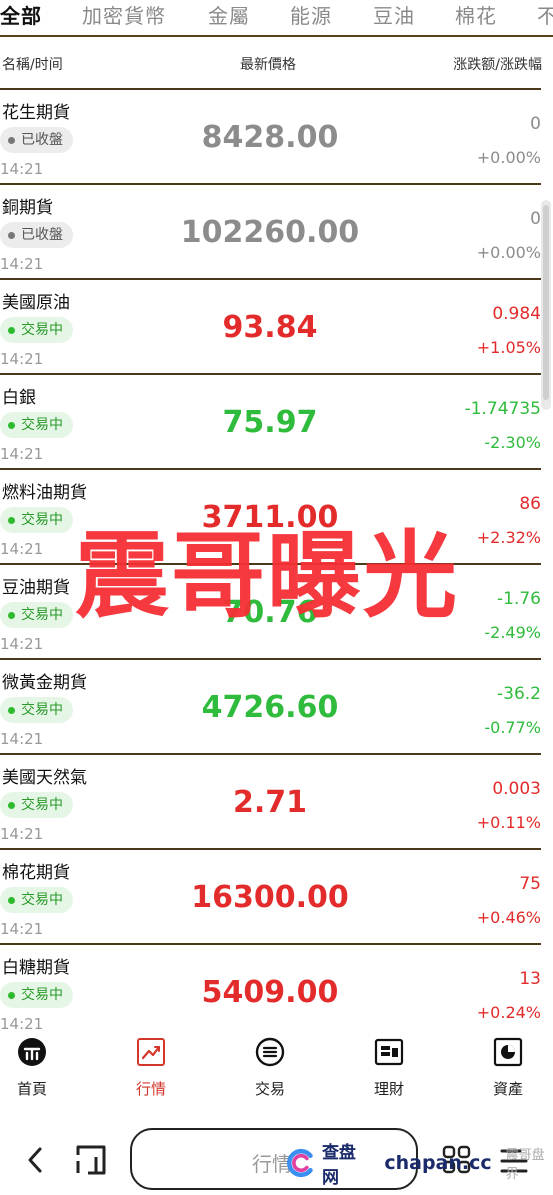  Describe the element at coordinates (124, 15) in the screenshot. I see `tab-crypto: 加密貨幣` at that location.